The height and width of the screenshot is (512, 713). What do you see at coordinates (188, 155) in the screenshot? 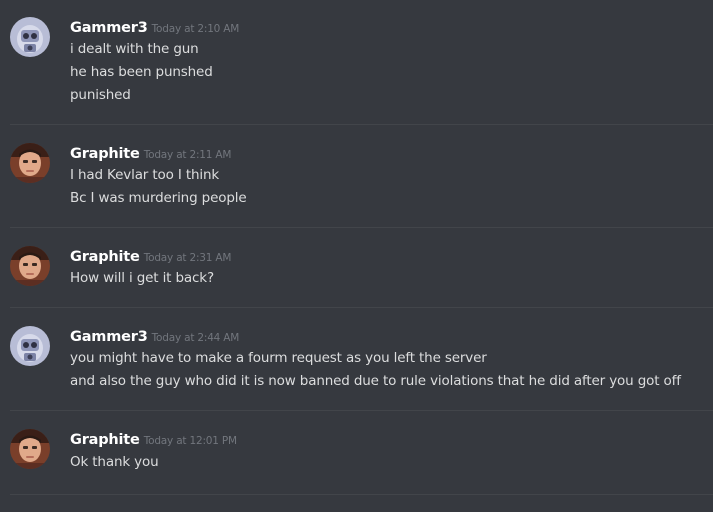
I see `timestamp: Today at 2:11 AM` at bounding box center [188, 155].